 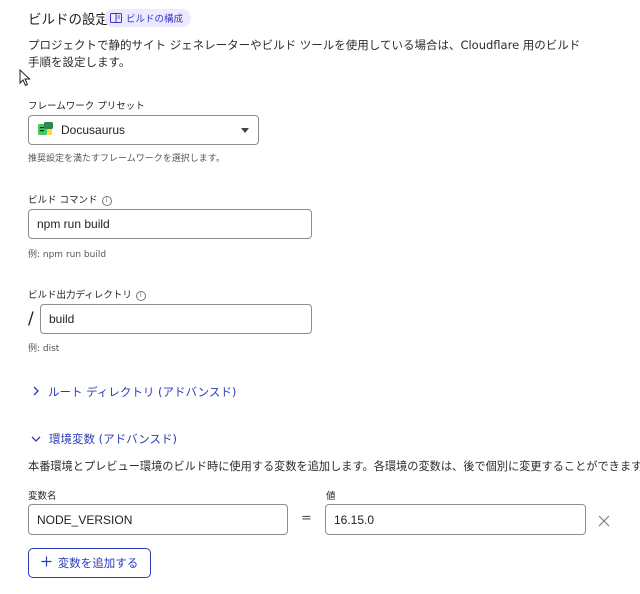 What do you see at coordinates (176, 319) in the screenshot?
I see `output-dir-input: build` at bounding box center [176, 319].